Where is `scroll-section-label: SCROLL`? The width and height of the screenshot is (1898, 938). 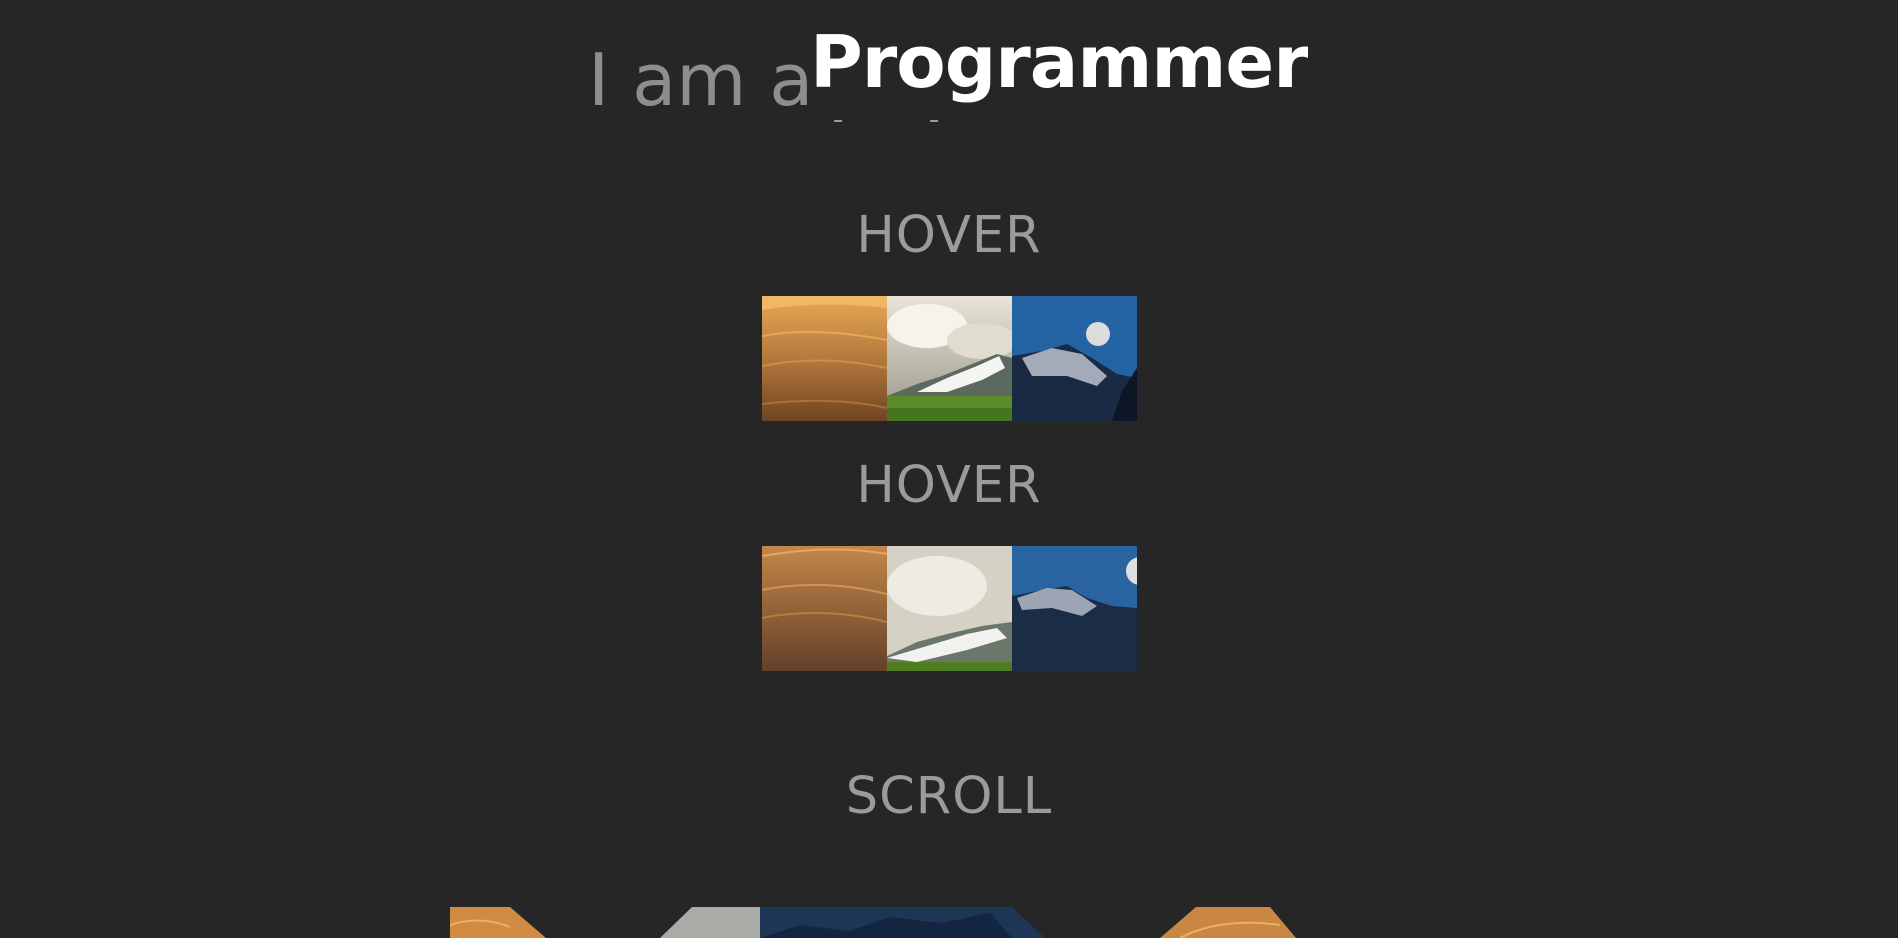 scroll-section-label: SCROLL is located at coordinates (949, 796).